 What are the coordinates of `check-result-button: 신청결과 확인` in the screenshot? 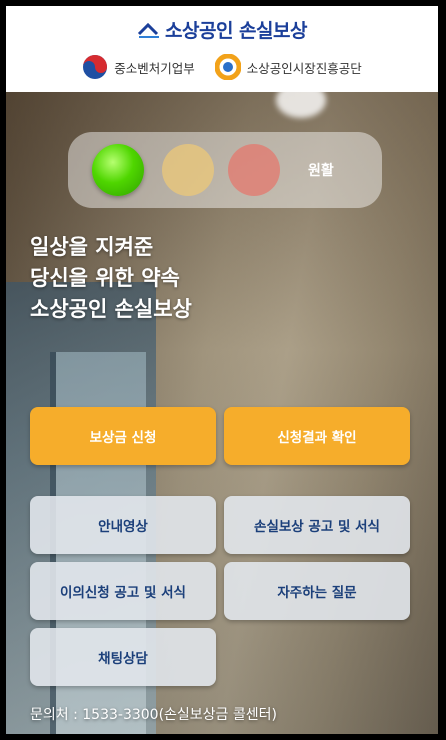 It's located at (317, 436).